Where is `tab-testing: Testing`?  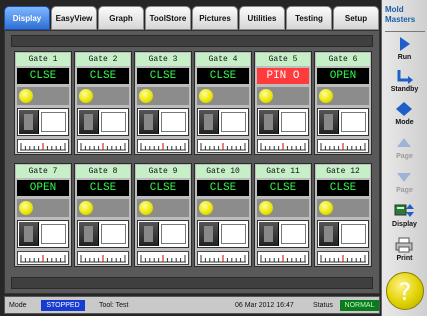
tab-testing: Testing is located at coordinates (309, 18).